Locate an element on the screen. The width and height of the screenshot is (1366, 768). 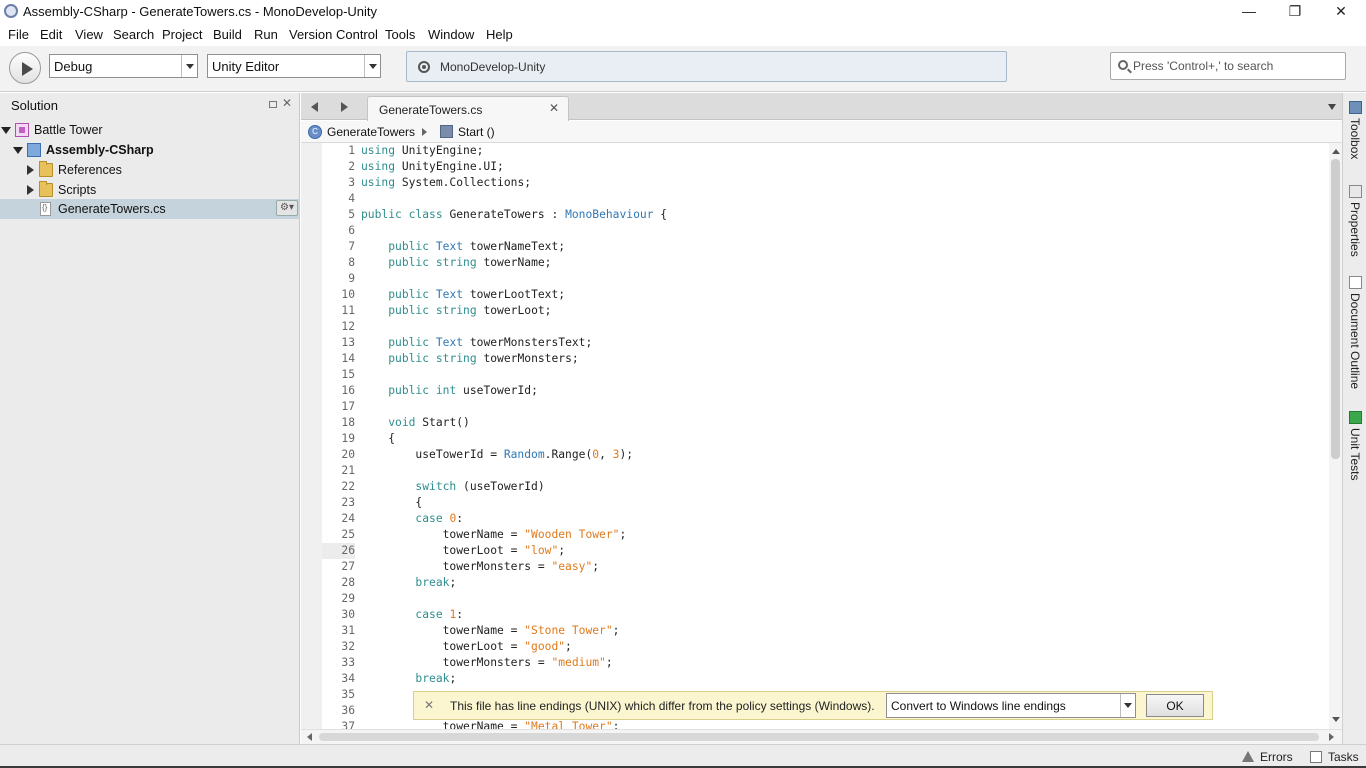
menu-help: Help is located at coordinates (499, 34).